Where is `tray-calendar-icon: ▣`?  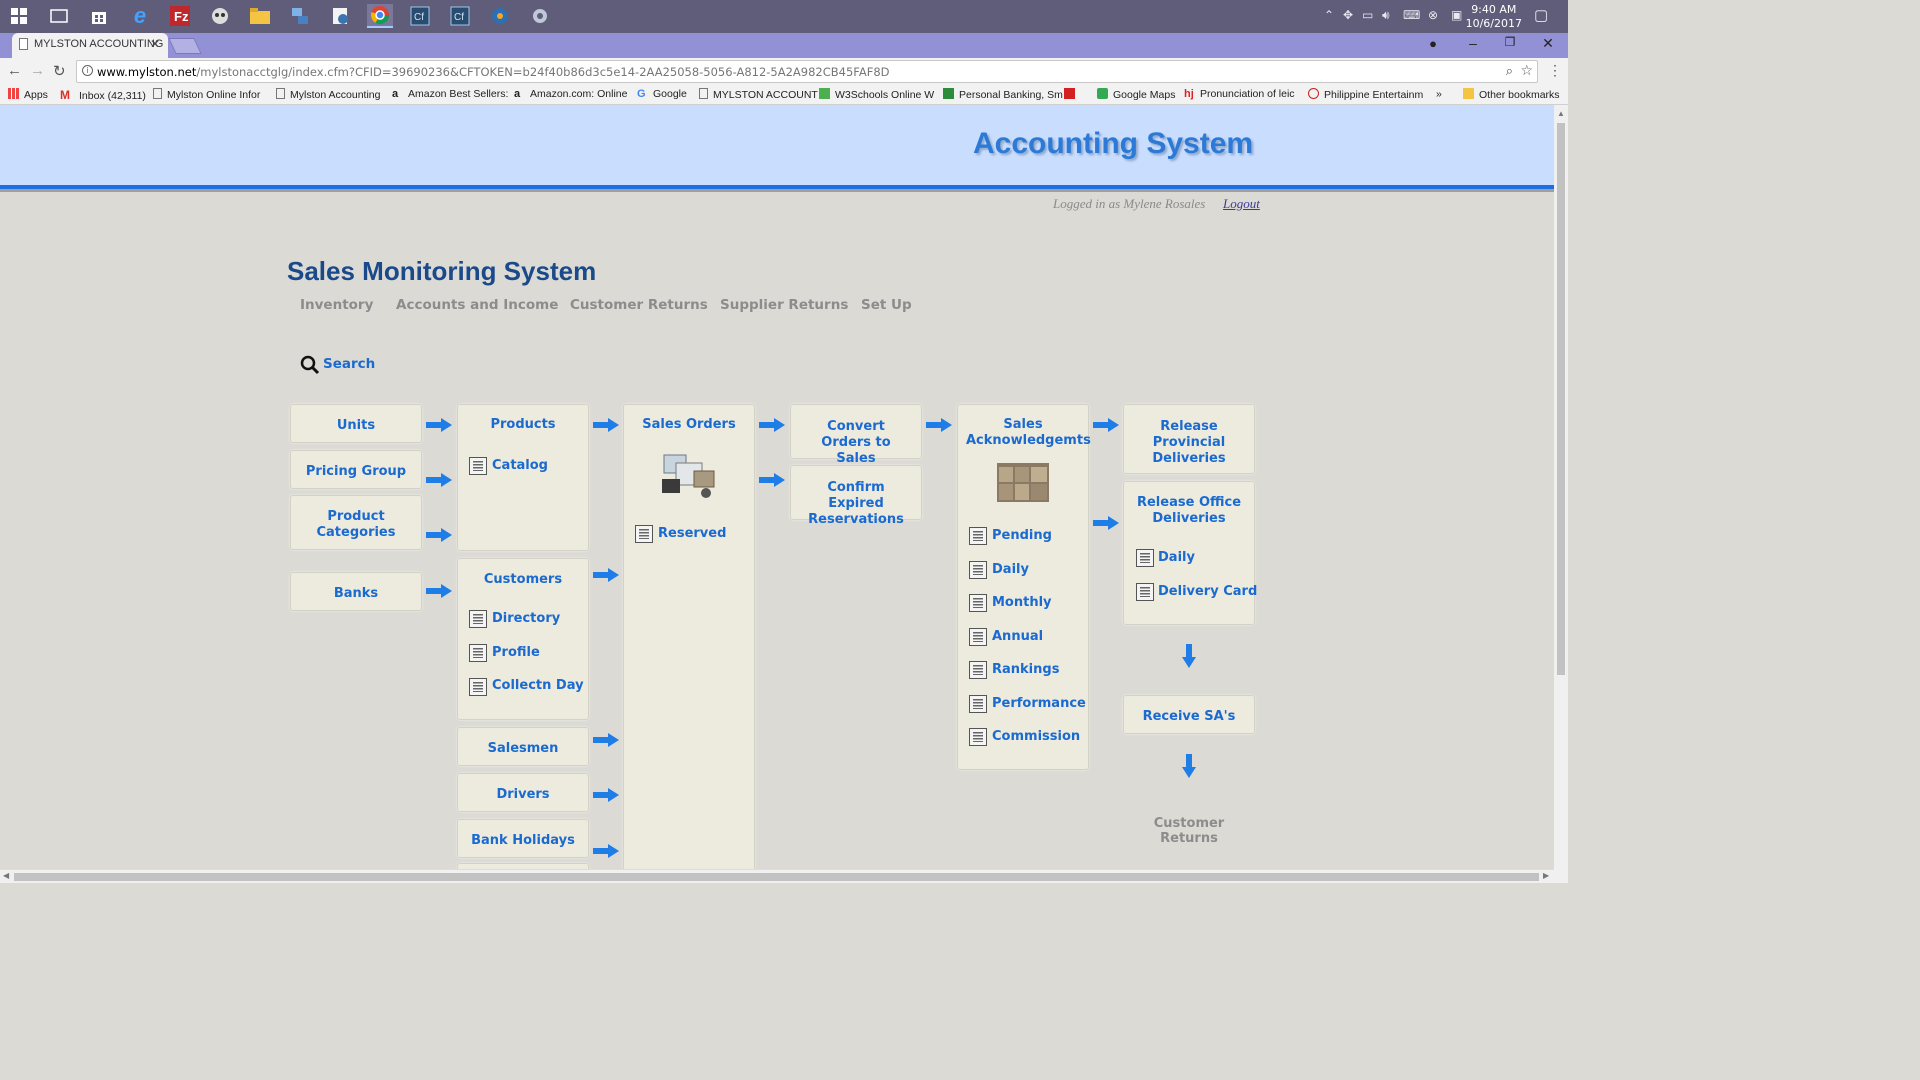
tray-calendar-icon: ▣ is located at coordinates (1456, 15).